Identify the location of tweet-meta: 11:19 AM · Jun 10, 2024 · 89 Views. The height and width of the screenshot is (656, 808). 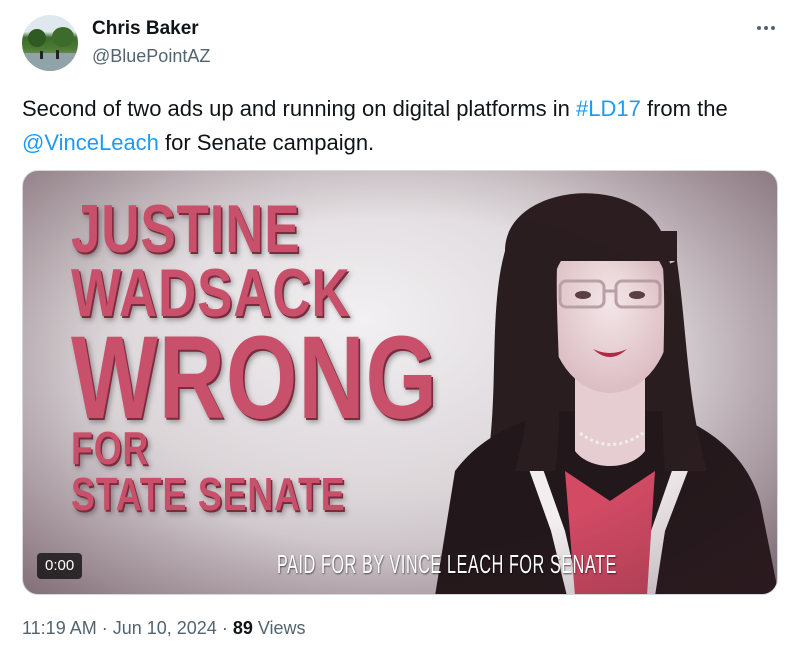
(164, 628).